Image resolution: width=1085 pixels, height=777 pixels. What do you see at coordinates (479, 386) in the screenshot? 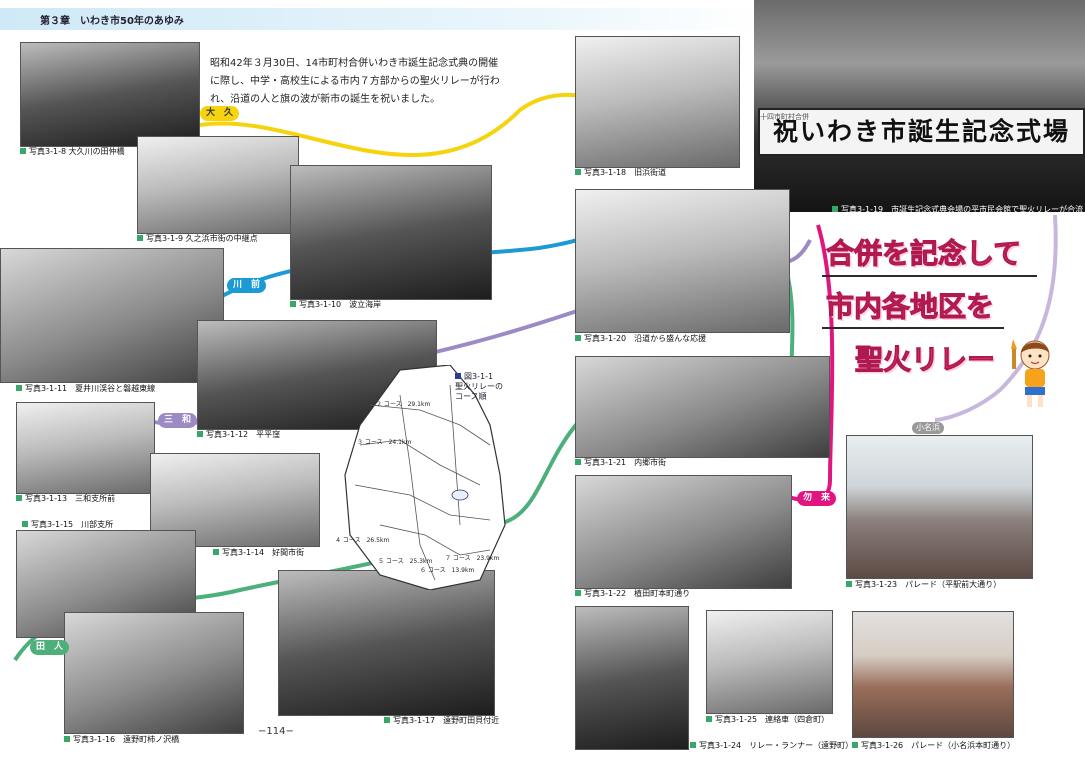
I see `map-caption: 図3-1-1 聖火リレーの コース順` at bounding box center [479, 386].